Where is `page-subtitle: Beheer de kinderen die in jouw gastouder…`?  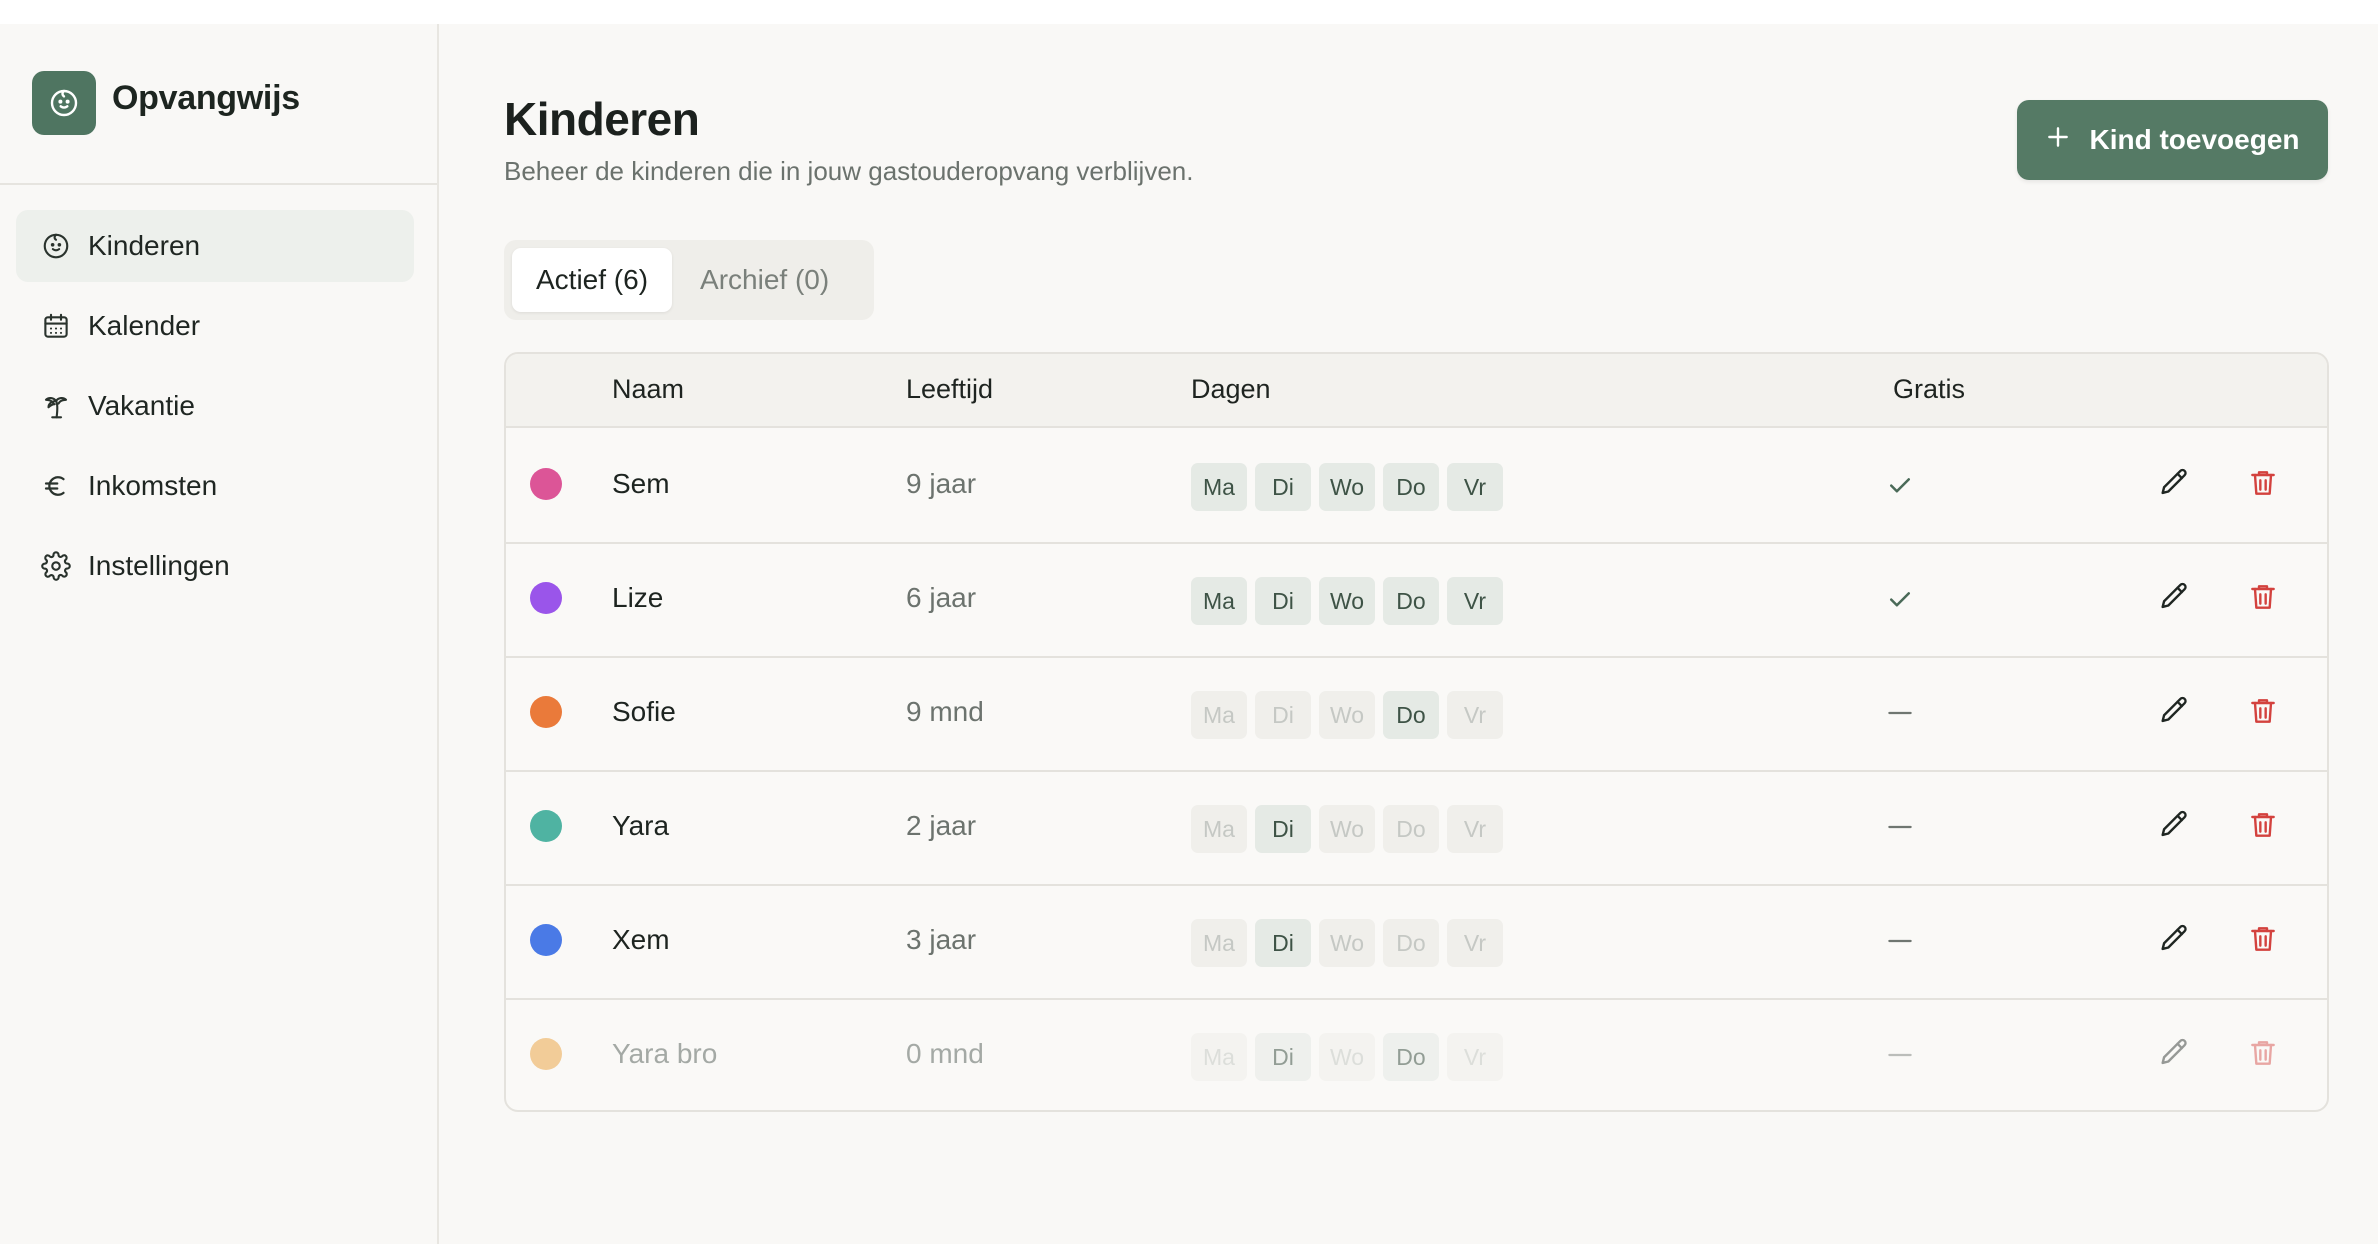
page-subtitle: Beheer de kinderen die in jouw gastouder… is located at coordinates (849, 171).